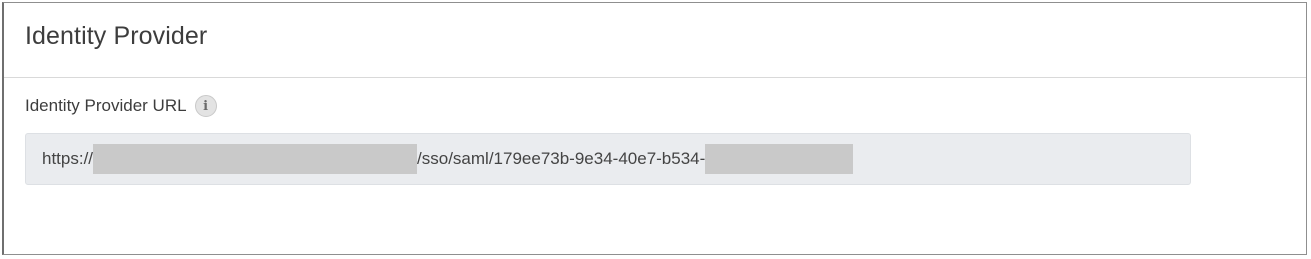  Describe the element at coordinates (779, 159) in the screenshot. I see `redacted-id-suffix` at that location.